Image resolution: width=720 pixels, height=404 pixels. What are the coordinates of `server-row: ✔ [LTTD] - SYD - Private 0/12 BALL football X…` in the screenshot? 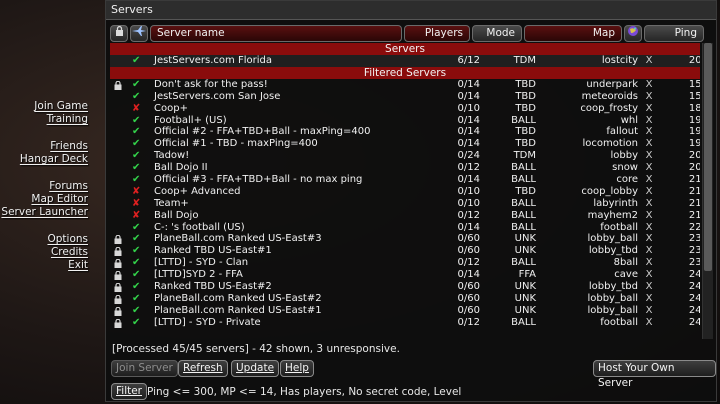 It's located at (405, 323).